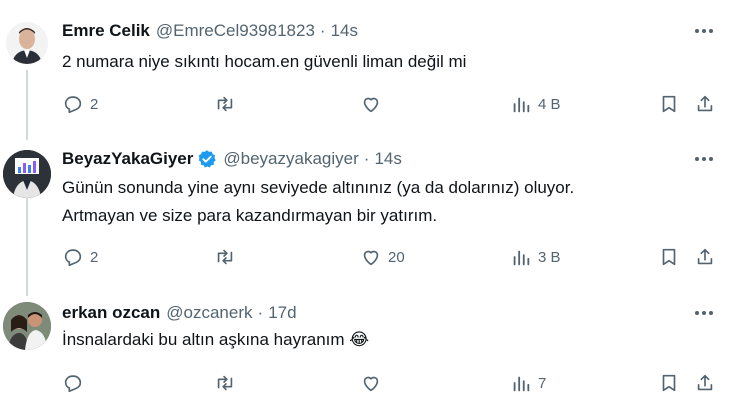 The image size is (730, 420). I want to click on views-button: 4 B, so click(535, 104).